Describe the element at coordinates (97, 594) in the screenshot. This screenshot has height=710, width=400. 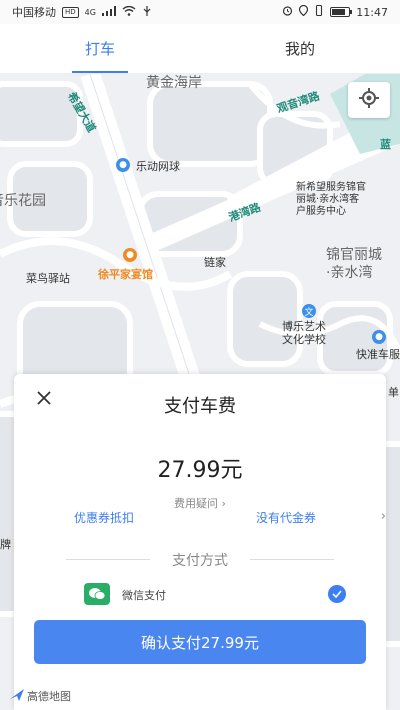
I see `wechat-icon` at that location.